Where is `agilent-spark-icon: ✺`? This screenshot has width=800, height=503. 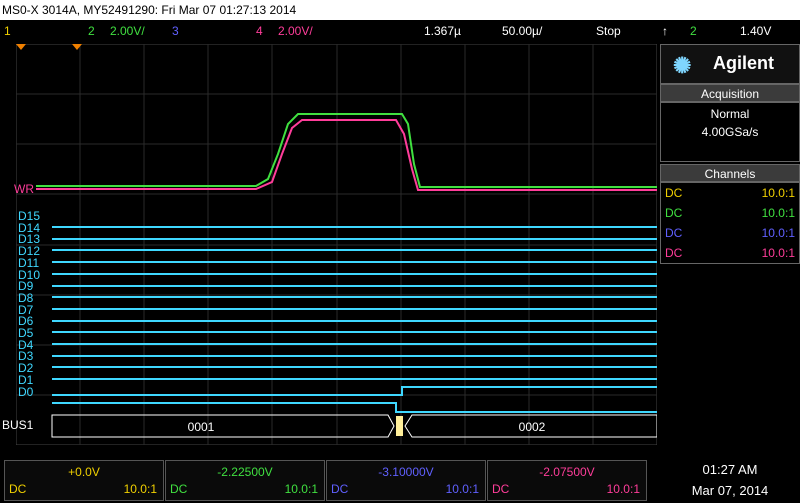
agilent-spark-icon: ✺ is located at coordinates (682, 65).